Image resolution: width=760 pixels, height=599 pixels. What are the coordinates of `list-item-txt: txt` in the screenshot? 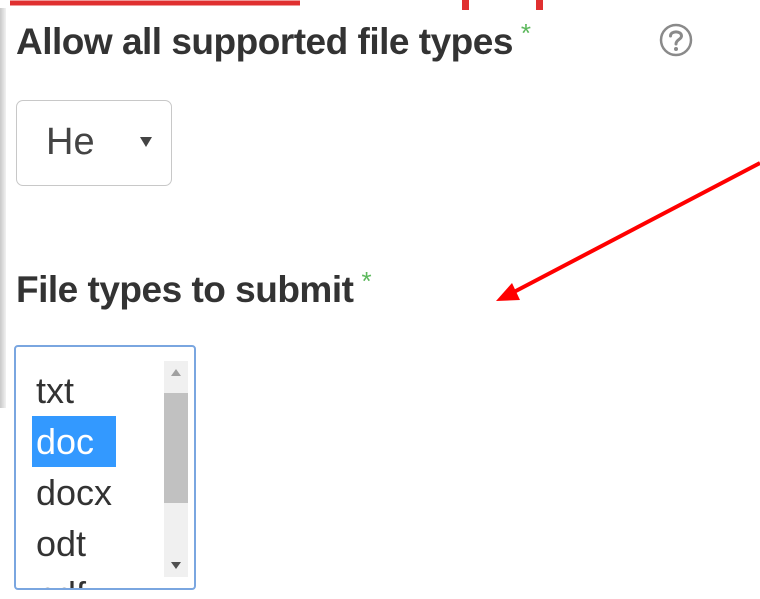 It's located at (74, 390).